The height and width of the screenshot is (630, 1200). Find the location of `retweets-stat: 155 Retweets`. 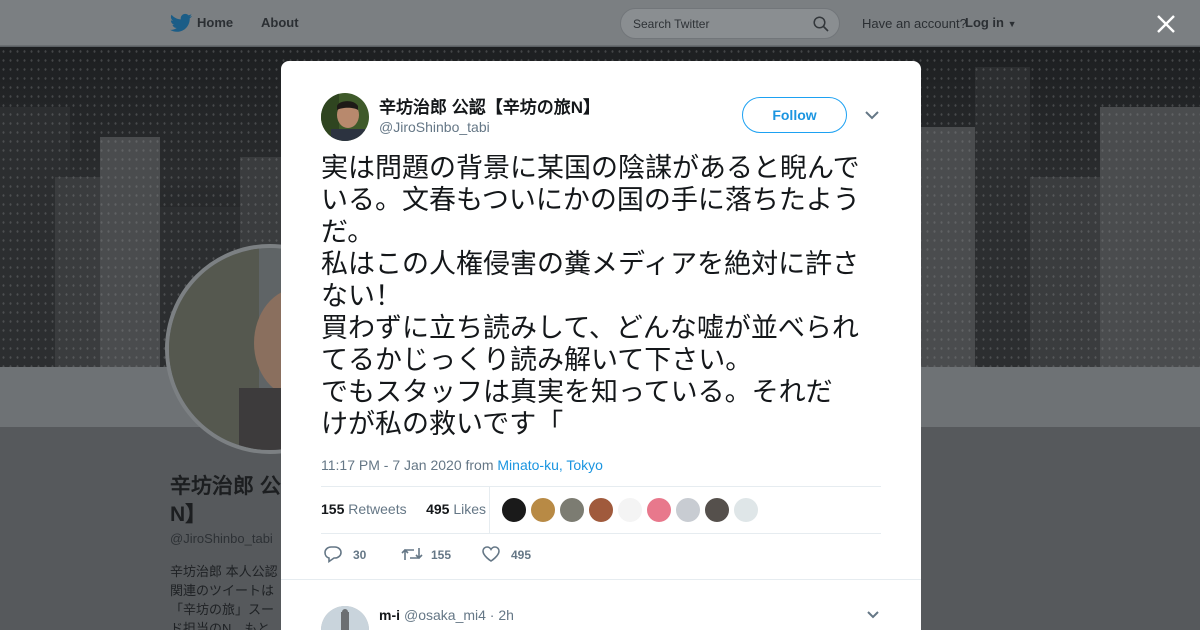

retweets-stat: 155 Retweets is located at coordinates (364, 509).